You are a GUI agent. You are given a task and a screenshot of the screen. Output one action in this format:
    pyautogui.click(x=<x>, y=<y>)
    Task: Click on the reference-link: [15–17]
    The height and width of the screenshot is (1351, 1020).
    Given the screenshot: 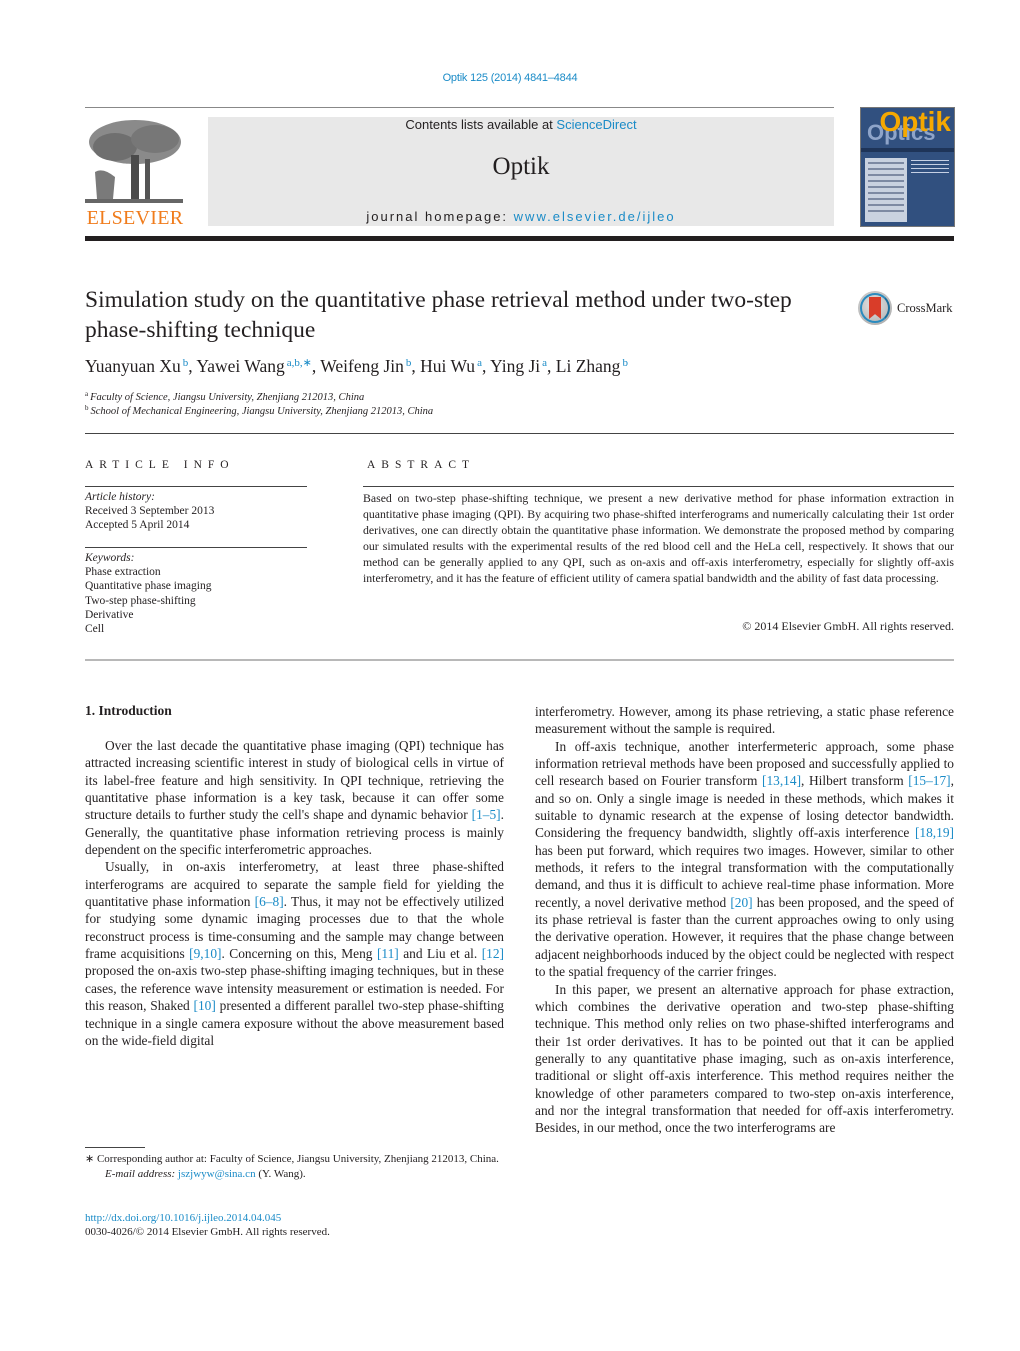 What is the action you would take?
    pyautogui.click(x=929, y=780)
    